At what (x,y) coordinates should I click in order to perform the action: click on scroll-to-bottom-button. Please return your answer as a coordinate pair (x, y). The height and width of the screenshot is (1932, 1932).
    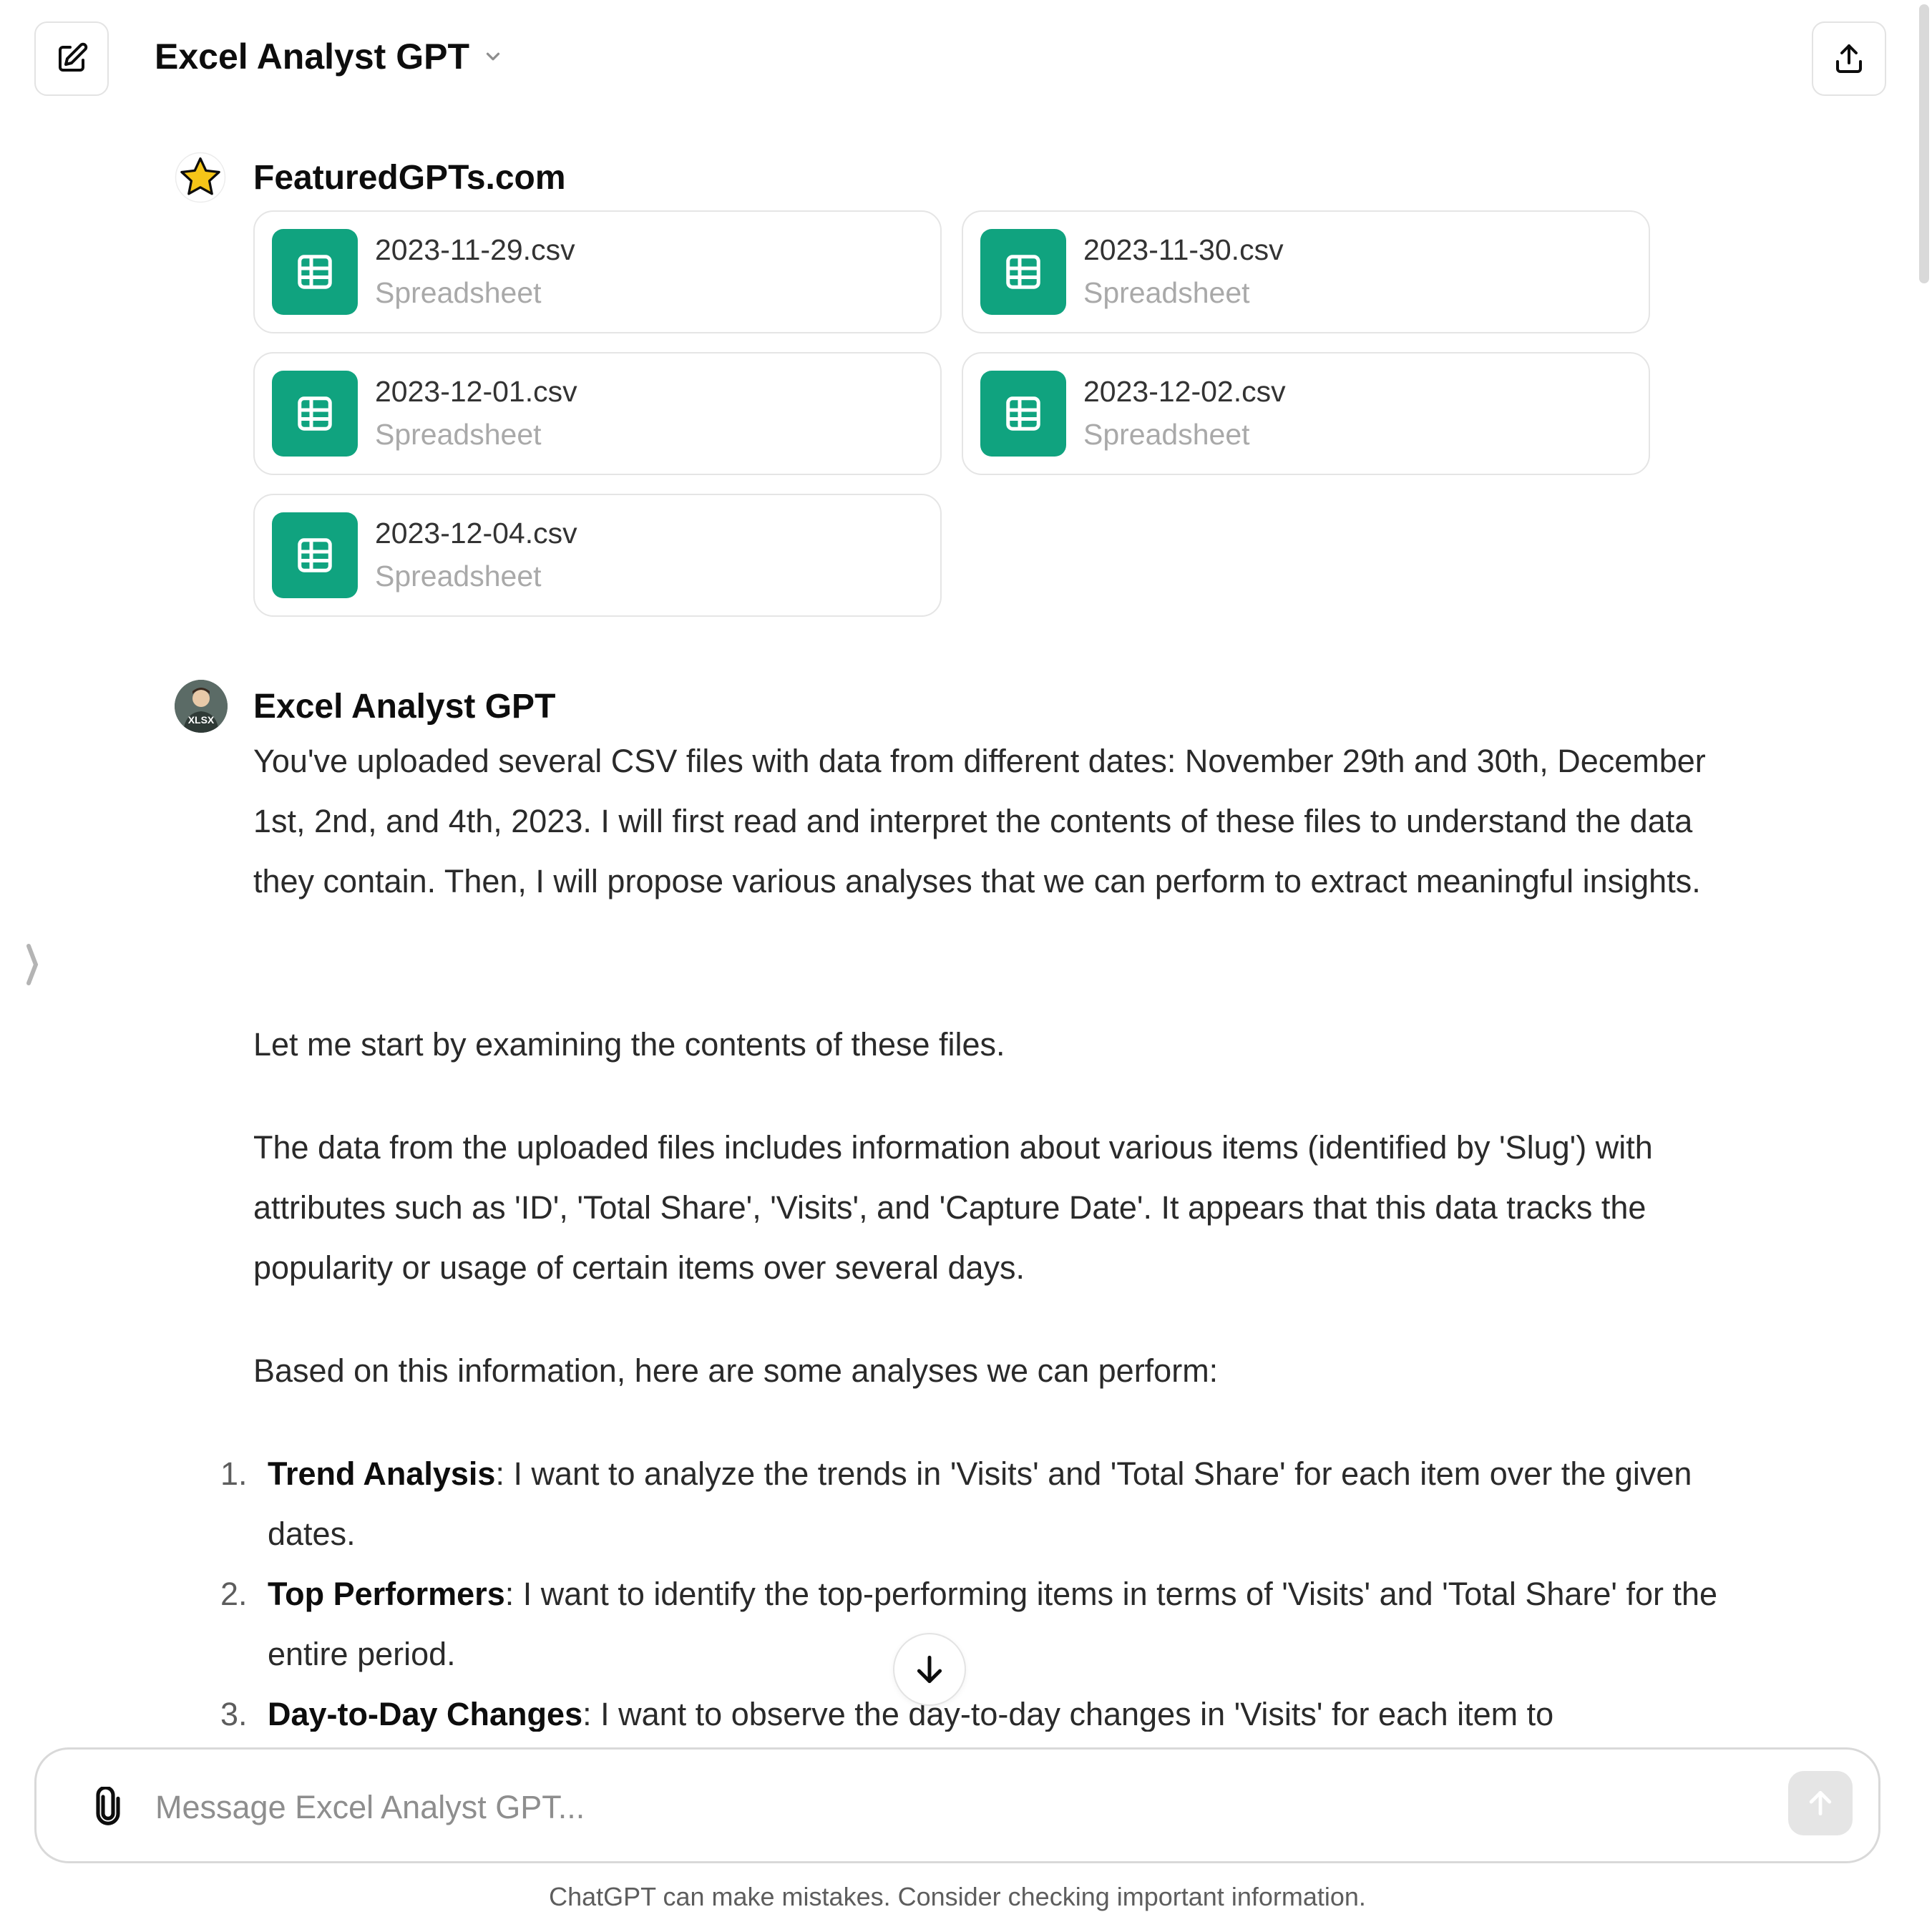
    Looking at the image, I should click on (929, 1669).